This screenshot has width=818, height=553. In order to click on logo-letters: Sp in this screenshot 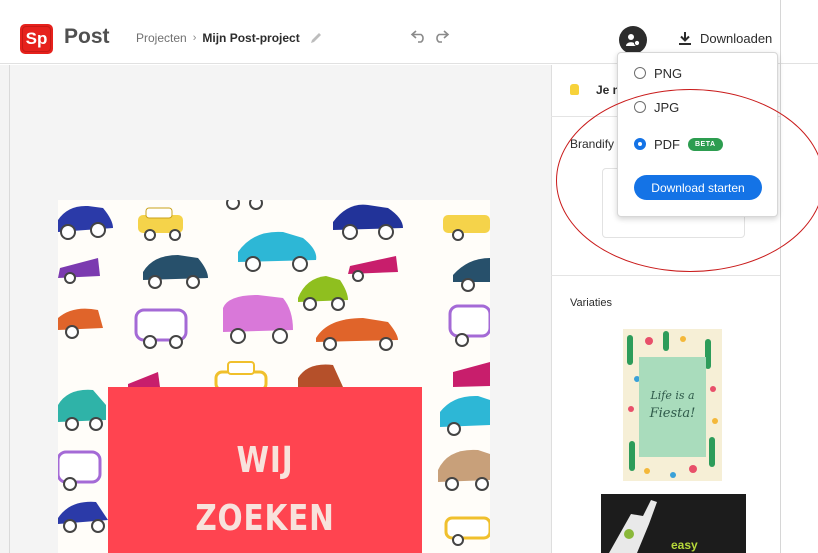, I will do `click(36, 38)`.